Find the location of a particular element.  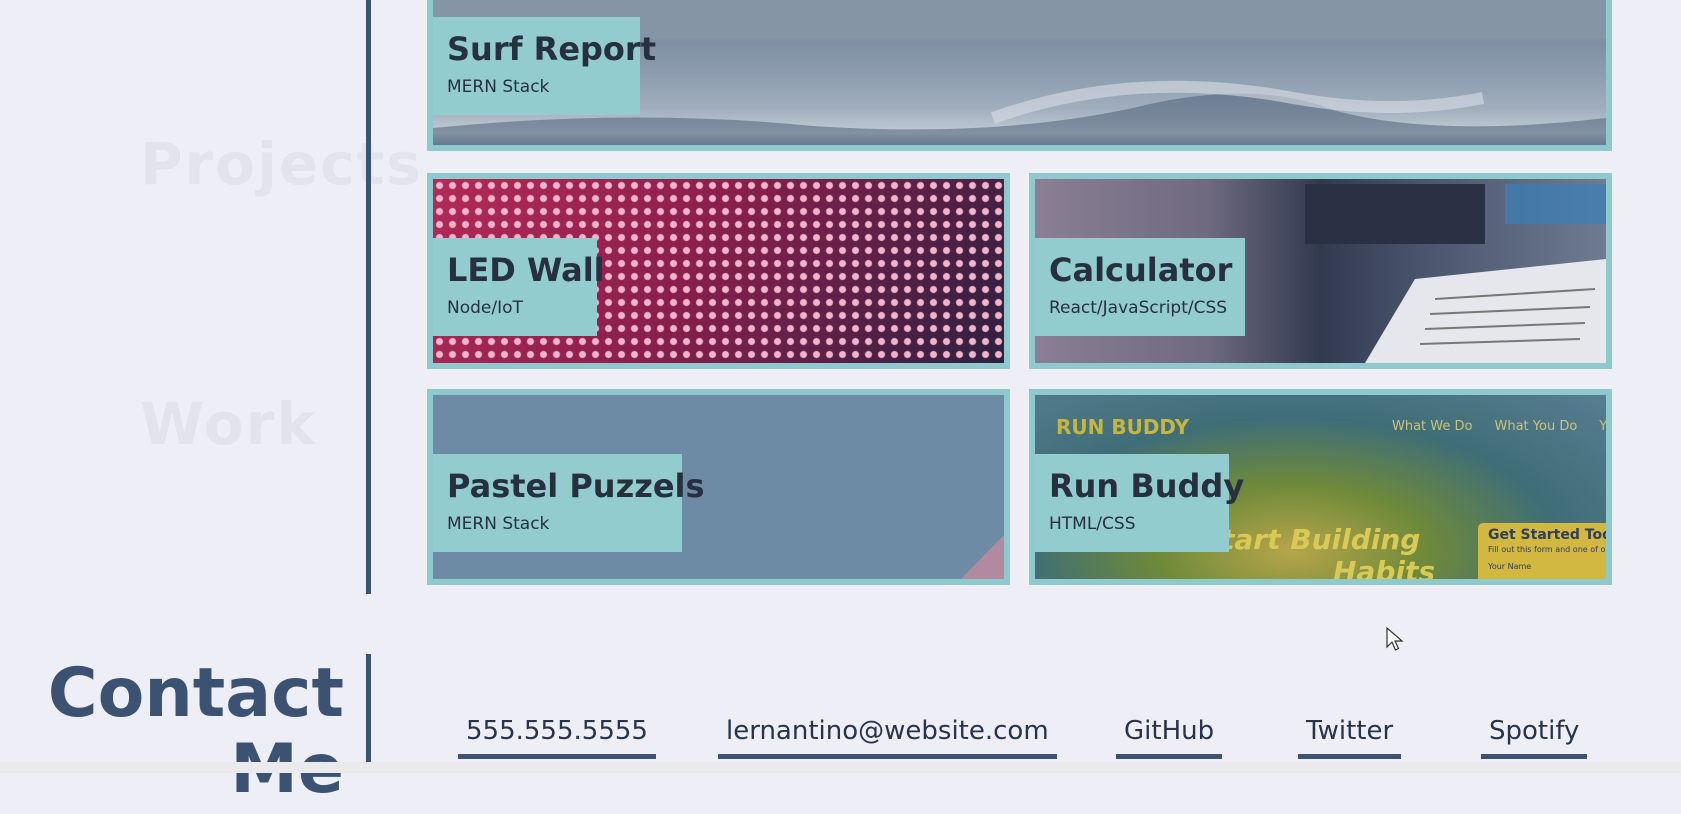

contact-heading: Contact is located at coordinates (195, 693).